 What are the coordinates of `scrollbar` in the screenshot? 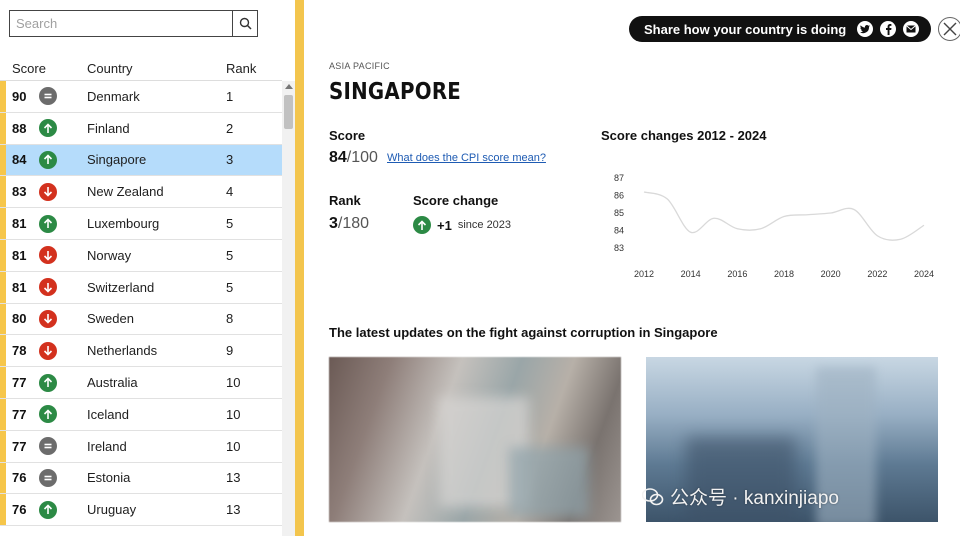 It's located at (288, 308).